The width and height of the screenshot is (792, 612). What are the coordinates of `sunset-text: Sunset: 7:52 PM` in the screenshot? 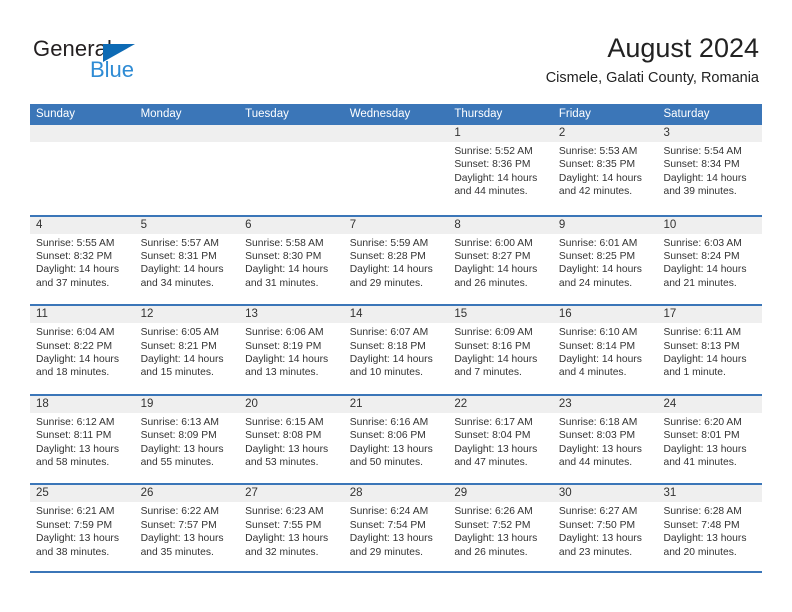 It's located at (492, 525).